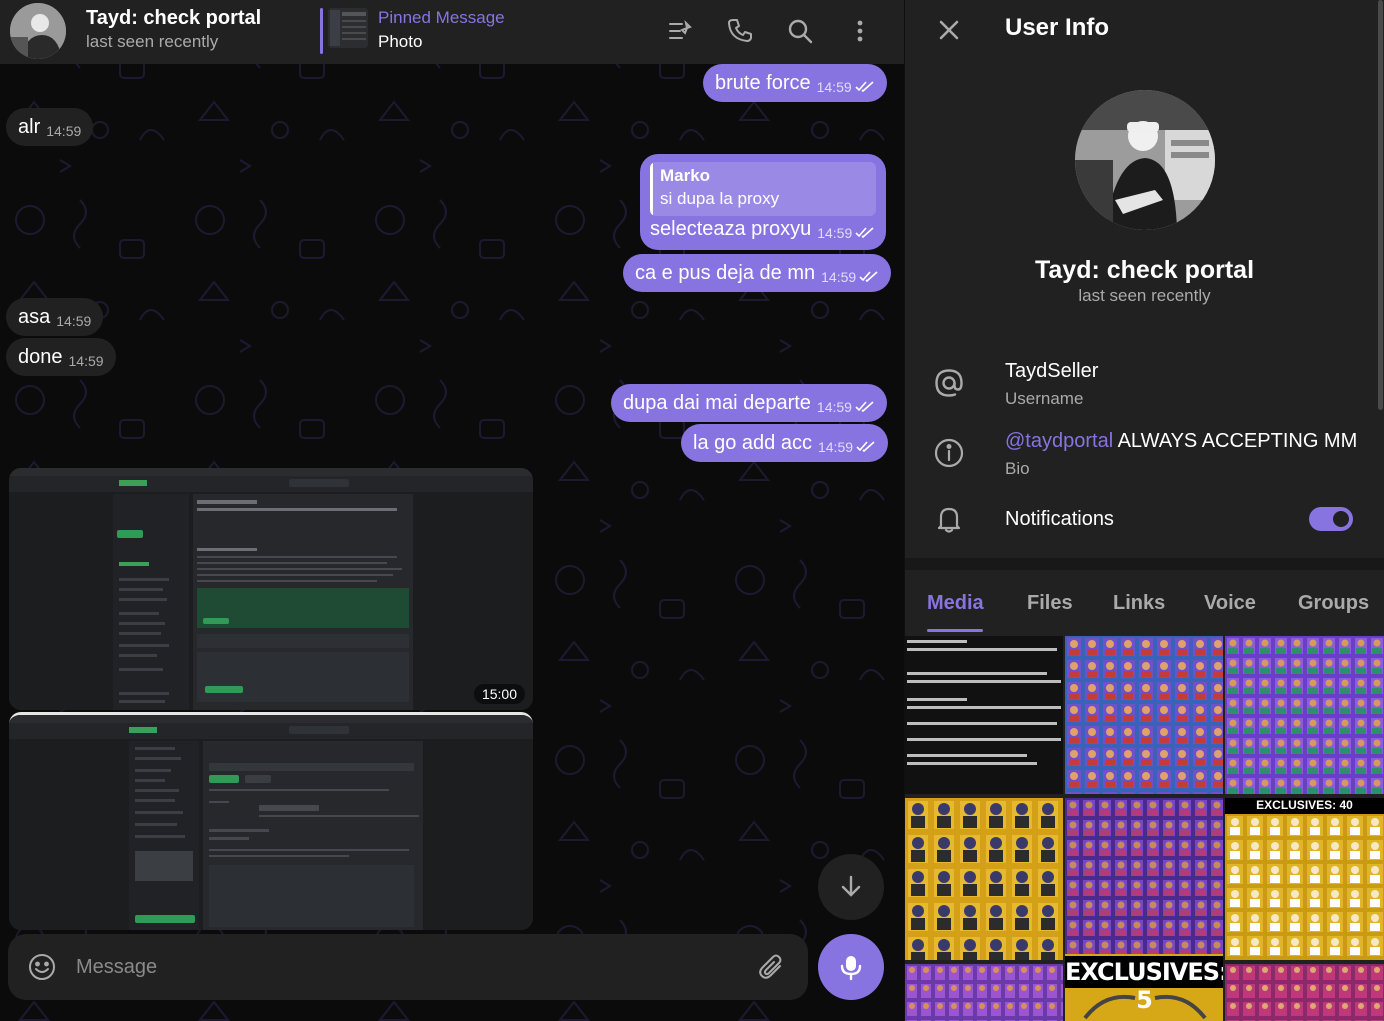  Describe the element at coordinates (772, 967) in the screenshot. I see `attach-icon` at that location.